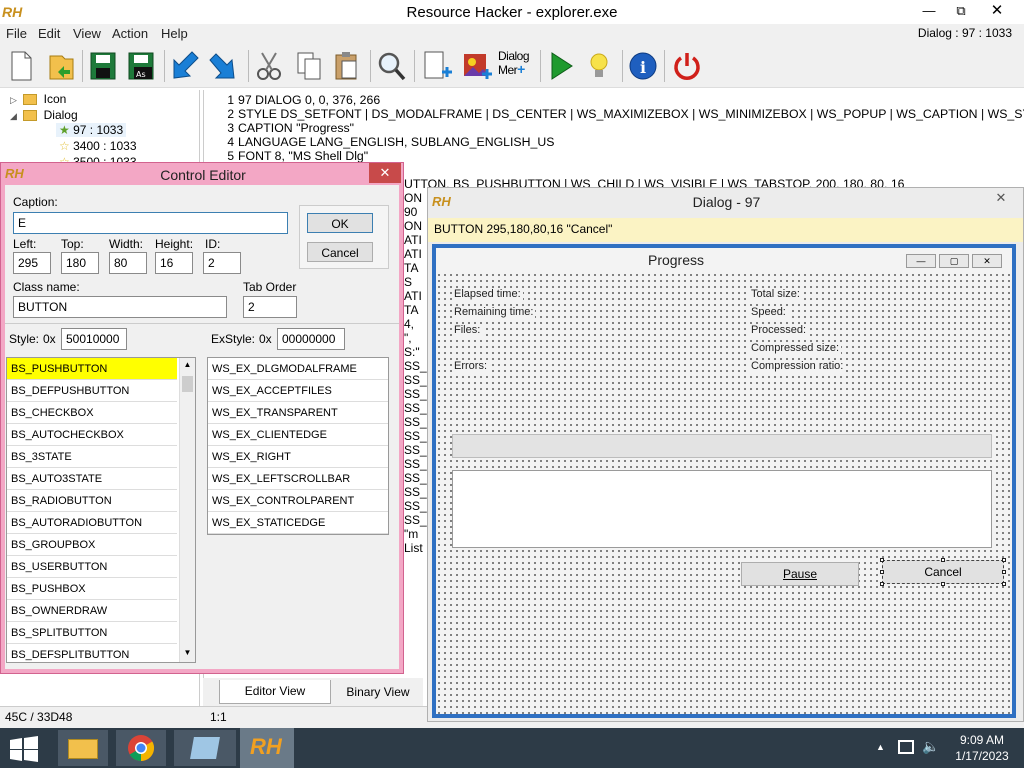 The height and width of the screenshot is (768, 1024). Describe the element at coordinates (982, 740) in the screenshot. I see `clock-time: 9:09 AM` at that location.